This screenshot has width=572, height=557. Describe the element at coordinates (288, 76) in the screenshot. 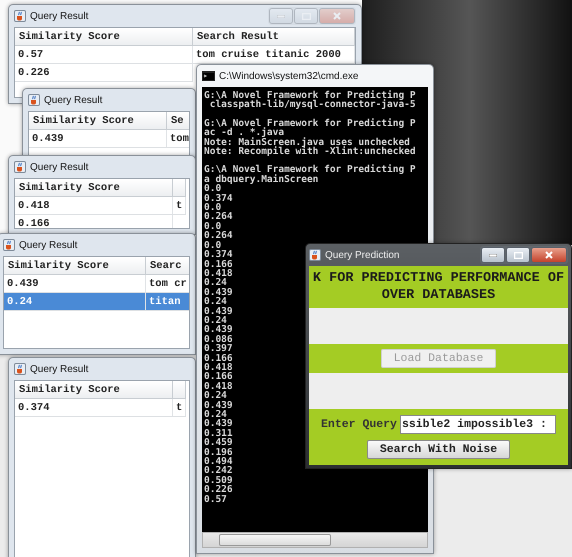

I see `window-title: C:\Windows\system32\cmd.exe` at that location.